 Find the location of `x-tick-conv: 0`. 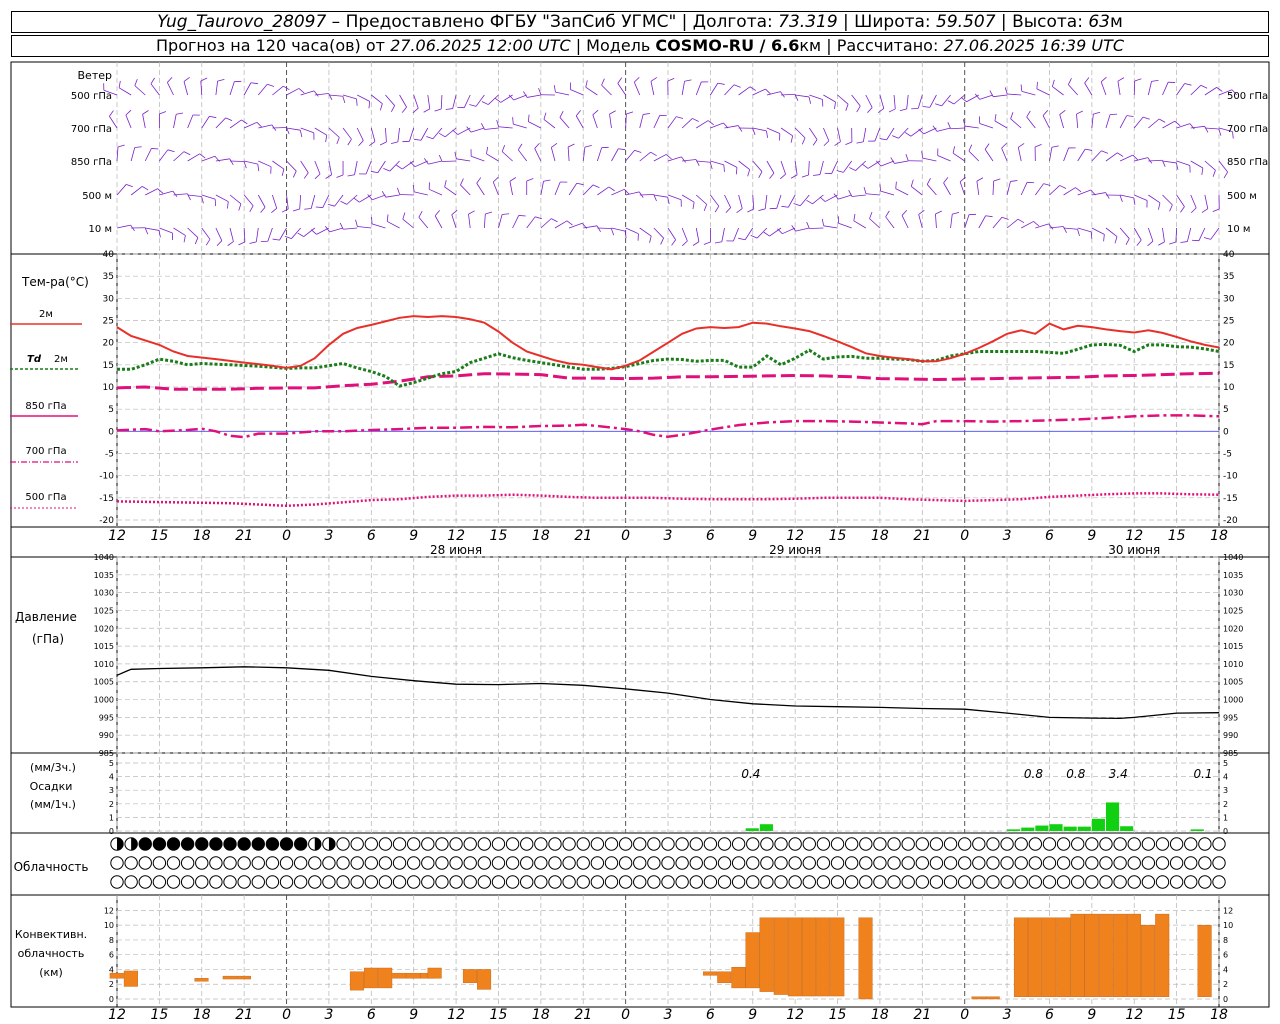

x-tick-conv: 0 is located at coordinates (625, 1015).